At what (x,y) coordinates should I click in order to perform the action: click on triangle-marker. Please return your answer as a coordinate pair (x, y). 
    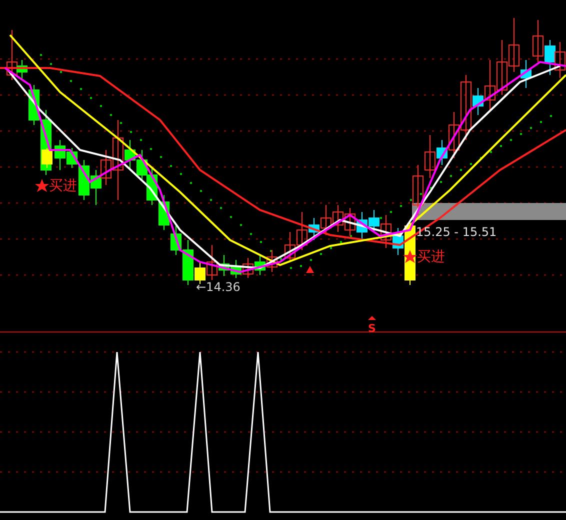
    Looking at the image, I should click on (310, 269).